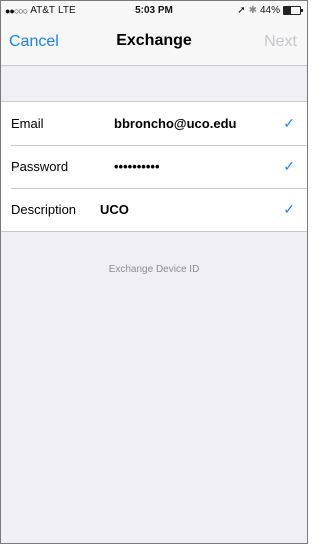 This screenshot has width=320, height=544. What do you see at coordinates (44, 209) in the screenshot?
I see `description-label: Description` at bounding box center [44, 209].